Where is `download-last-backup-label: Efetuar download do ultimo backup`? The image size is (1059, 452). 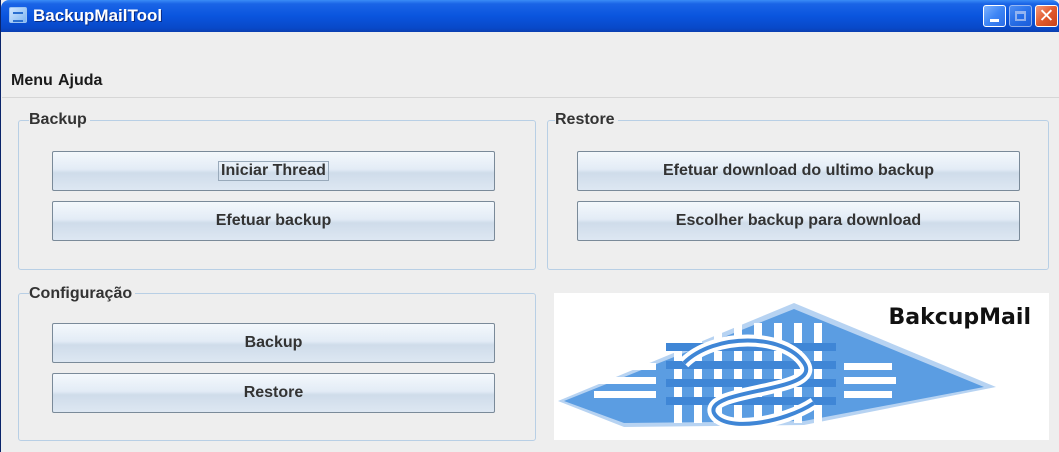
download-last-backup-label: Efetuar download do ultimo backup is located at coordinates (798, 170).